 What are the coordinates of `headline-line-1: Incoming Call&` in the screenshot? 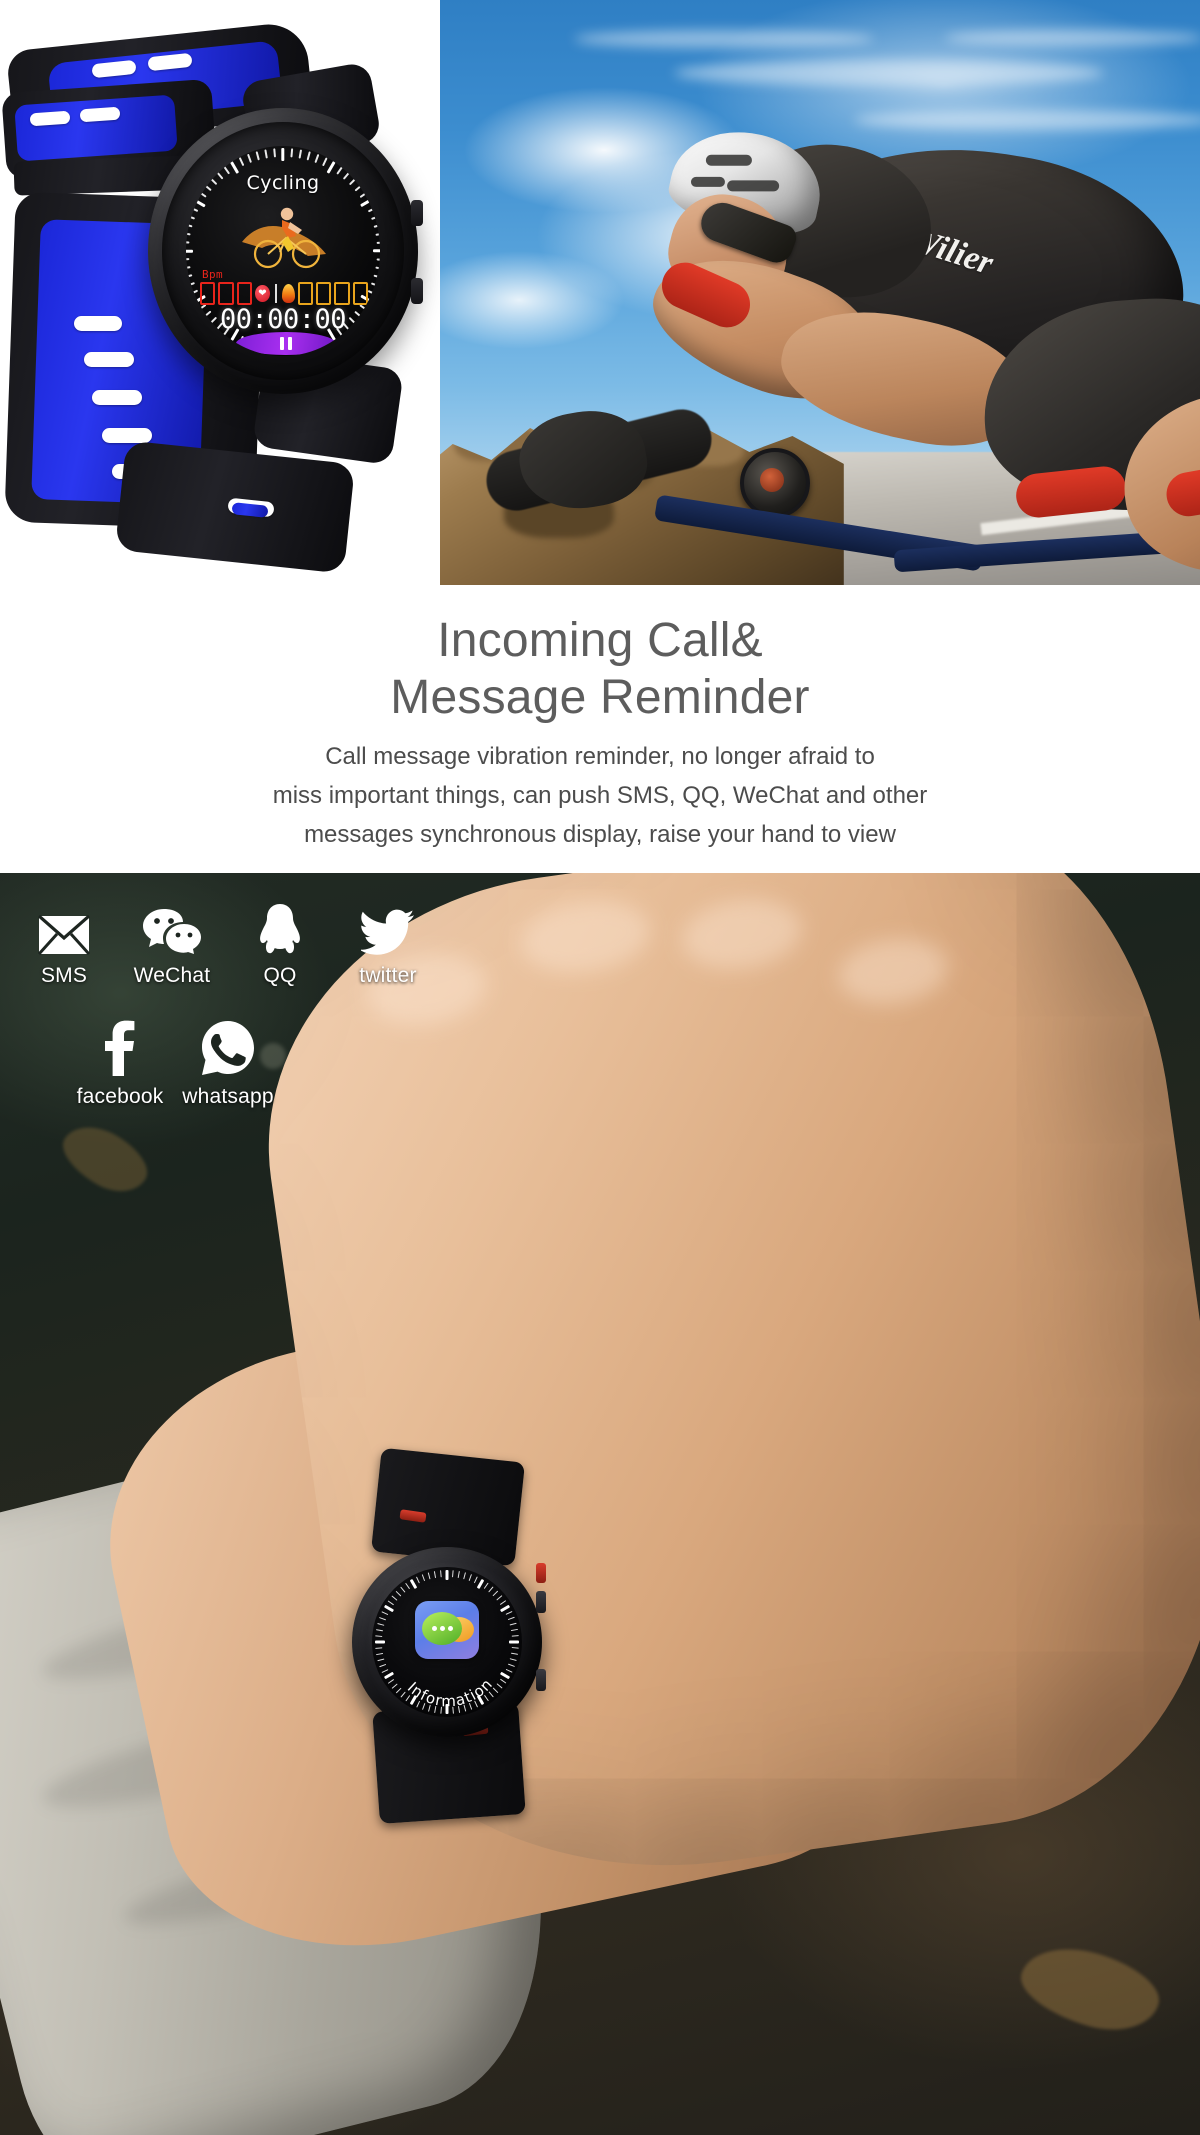 It's located at (600, 640).